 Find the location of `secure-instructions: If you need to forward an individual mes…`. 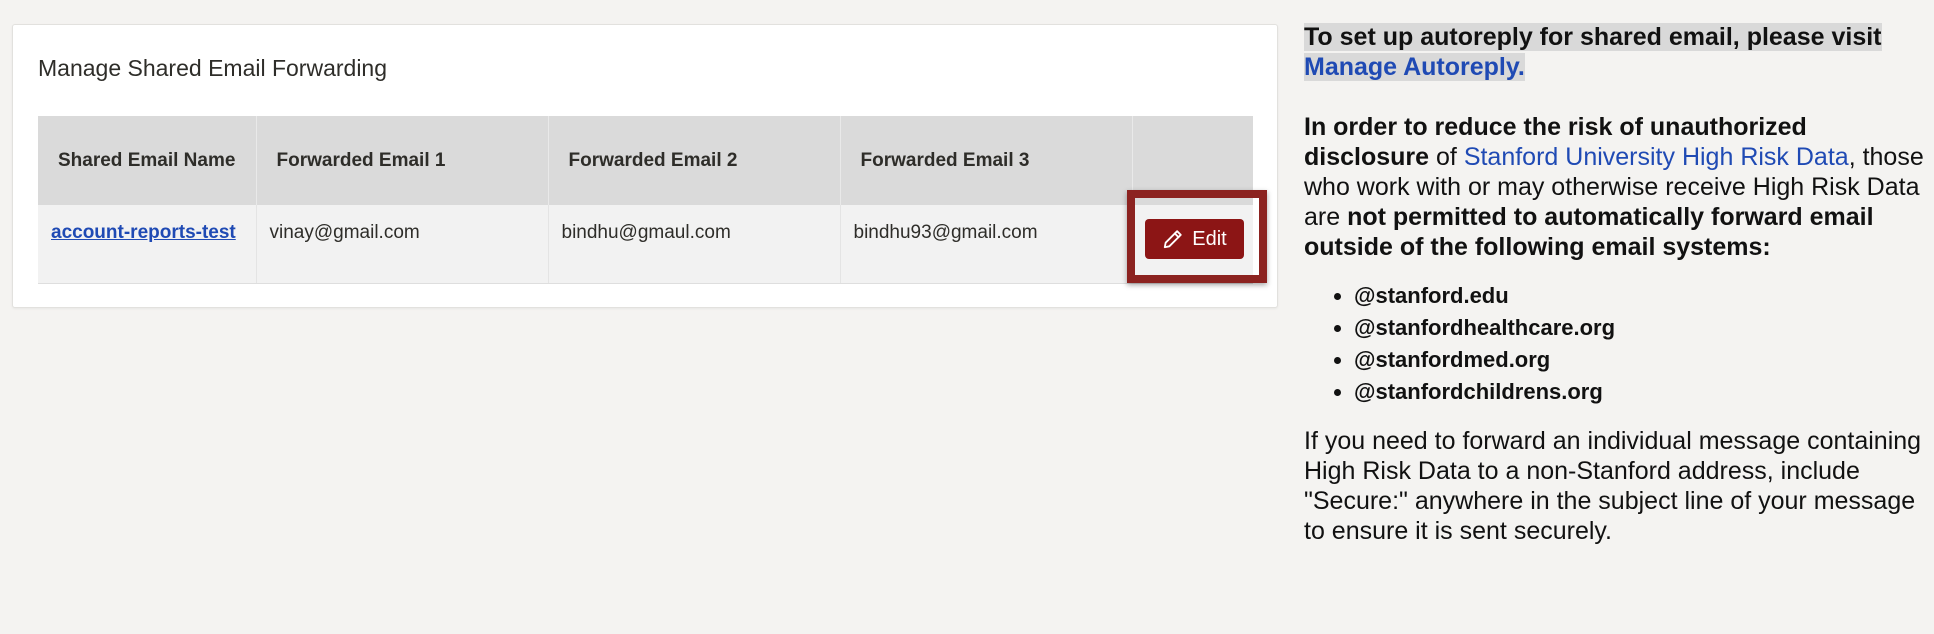

secure-instructions: If you need to forward an individual mes… is located at coordinates (1613, 486).